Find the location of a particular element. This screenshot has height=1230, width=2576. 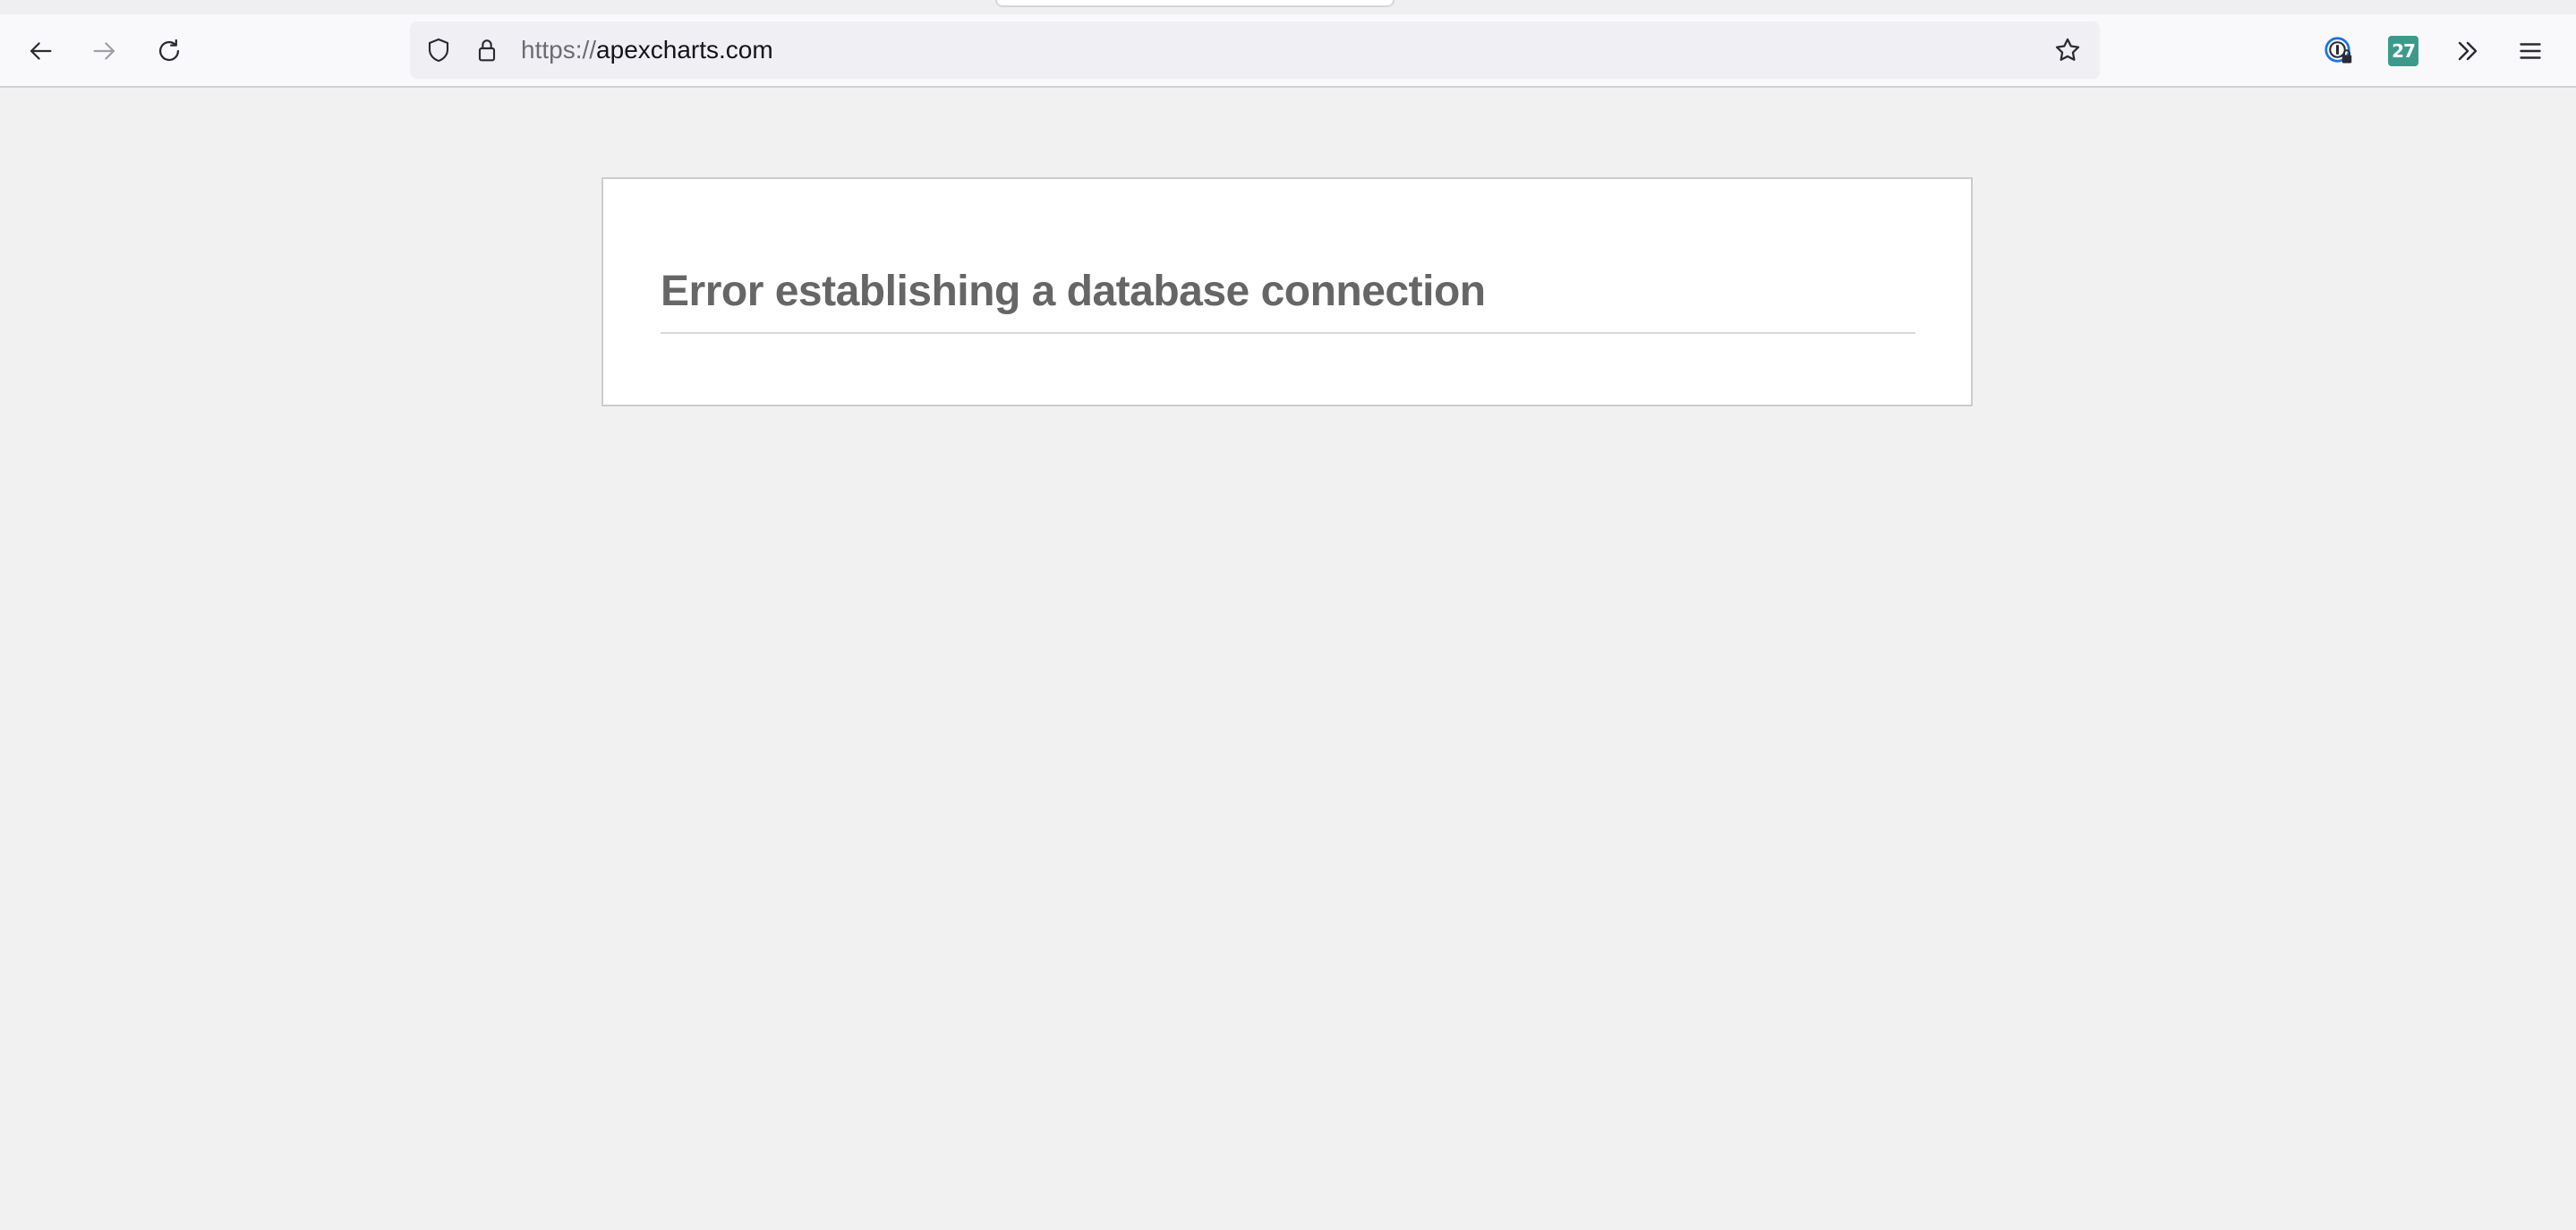

app-menu-button is located at coordinates (2530, 51).